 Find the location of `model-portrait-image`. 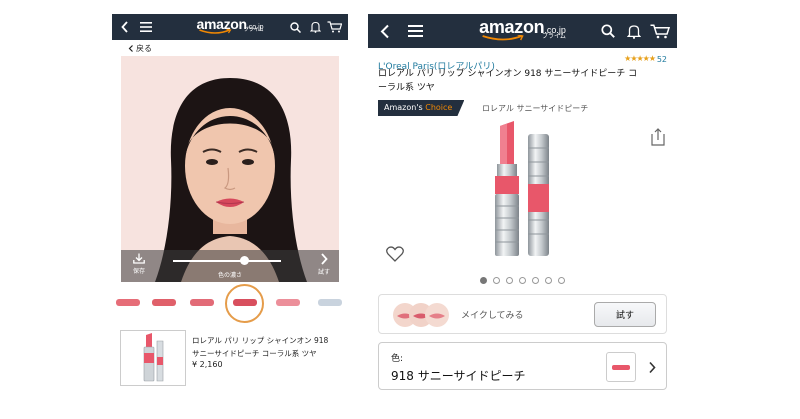

model-portrait-image is located at coordinates (231, 180).